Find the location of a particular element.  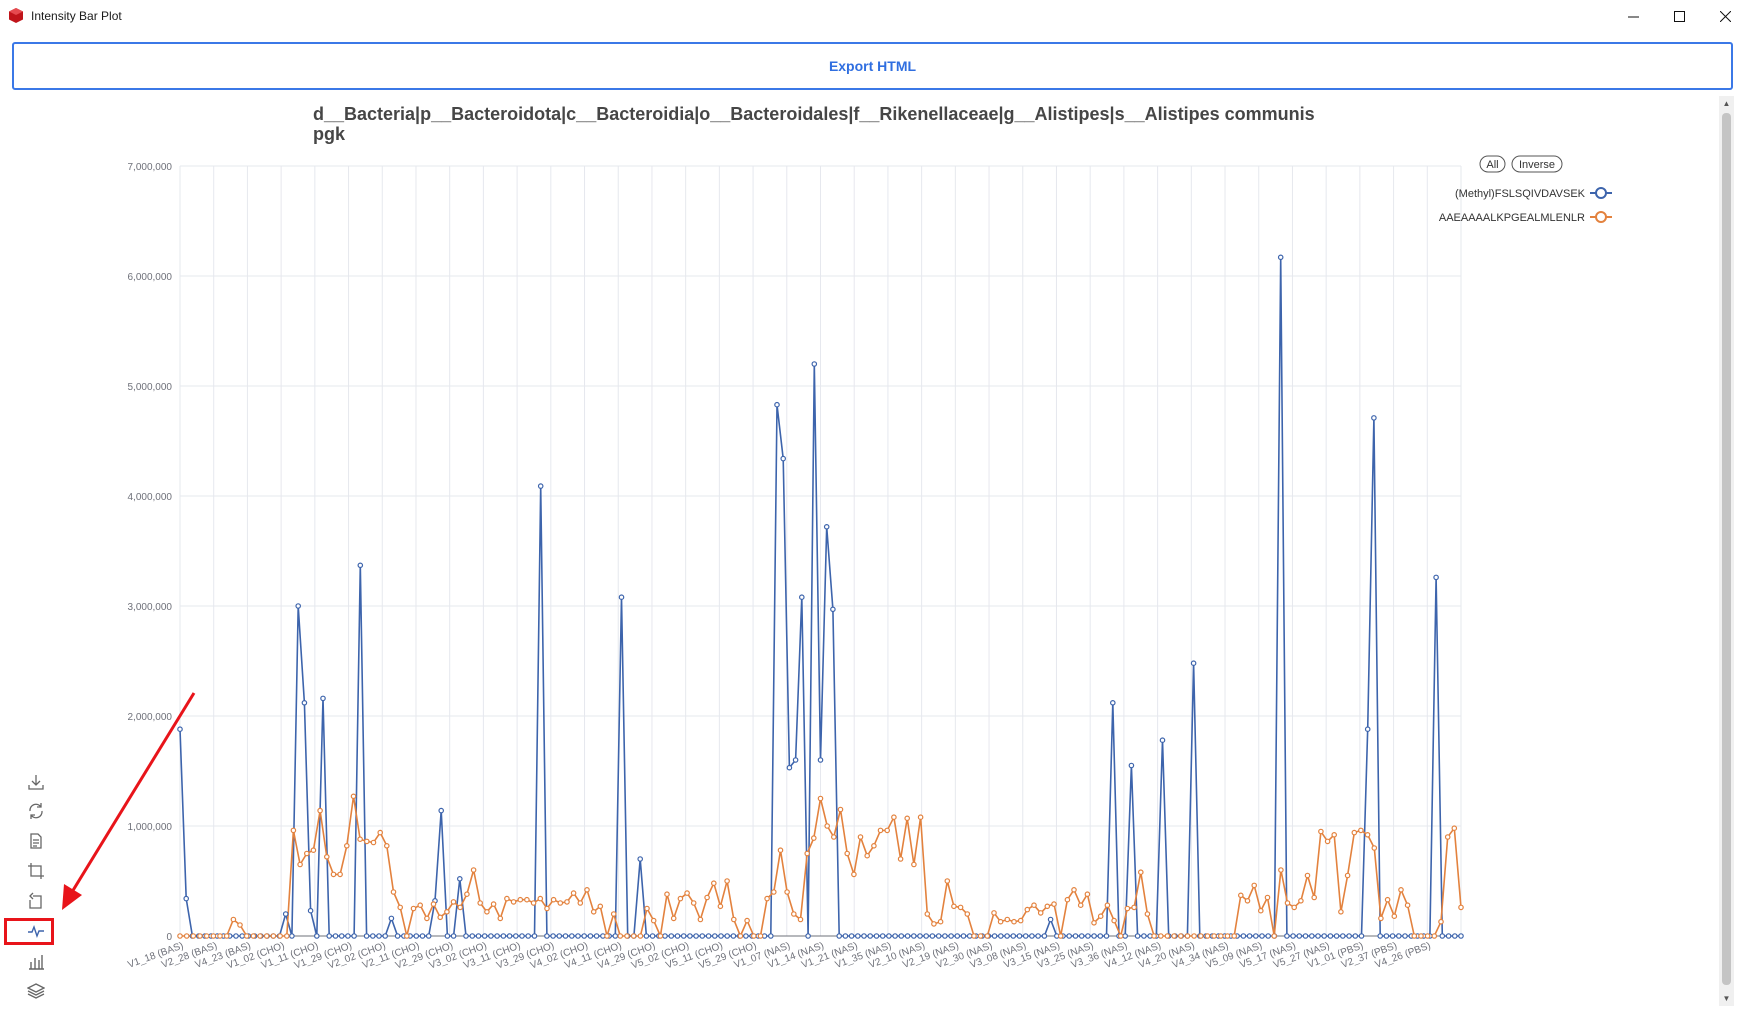

legend-item: (Methyl)FSLSQIVDAVSEK is located at coordinates (1533, 193).